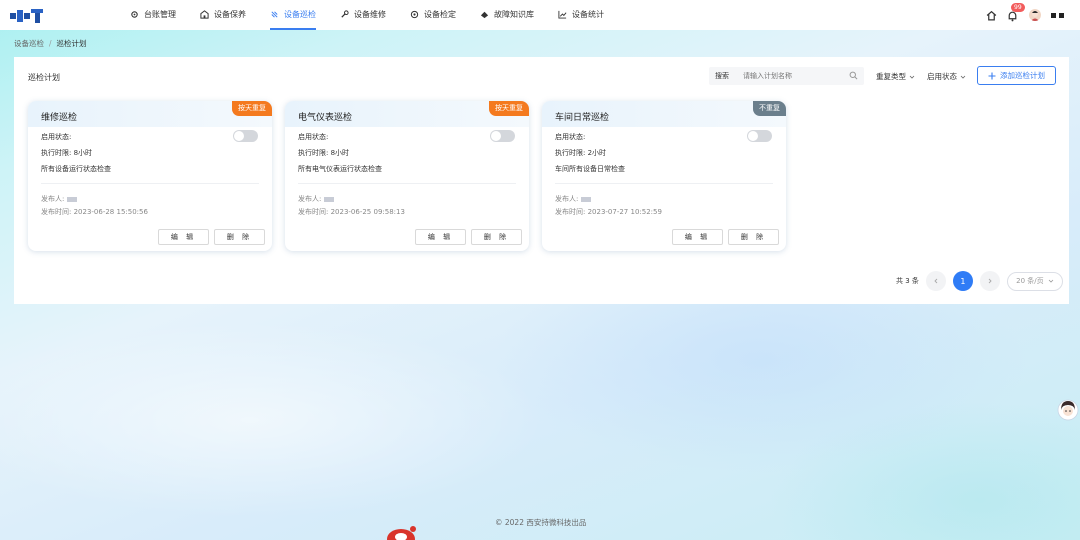  Describe the element at coordinates (71, 43) in the screenshot. I see `breadcrumb-current: 巡检计划` at that location.